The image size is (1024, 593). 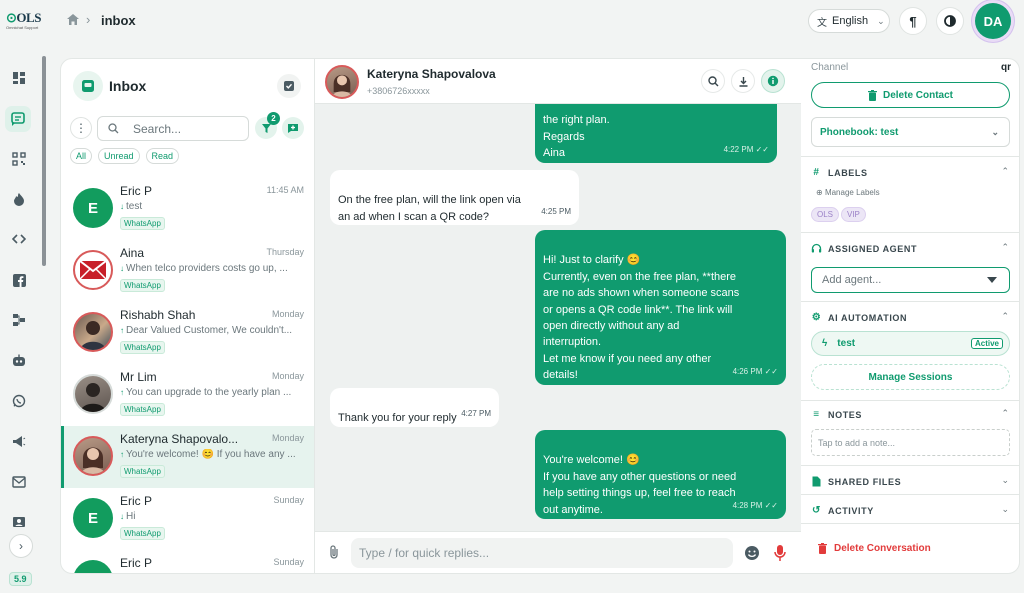 I want to click on section-title: ASSIGNED AGENT, so click(x=873, y=248).